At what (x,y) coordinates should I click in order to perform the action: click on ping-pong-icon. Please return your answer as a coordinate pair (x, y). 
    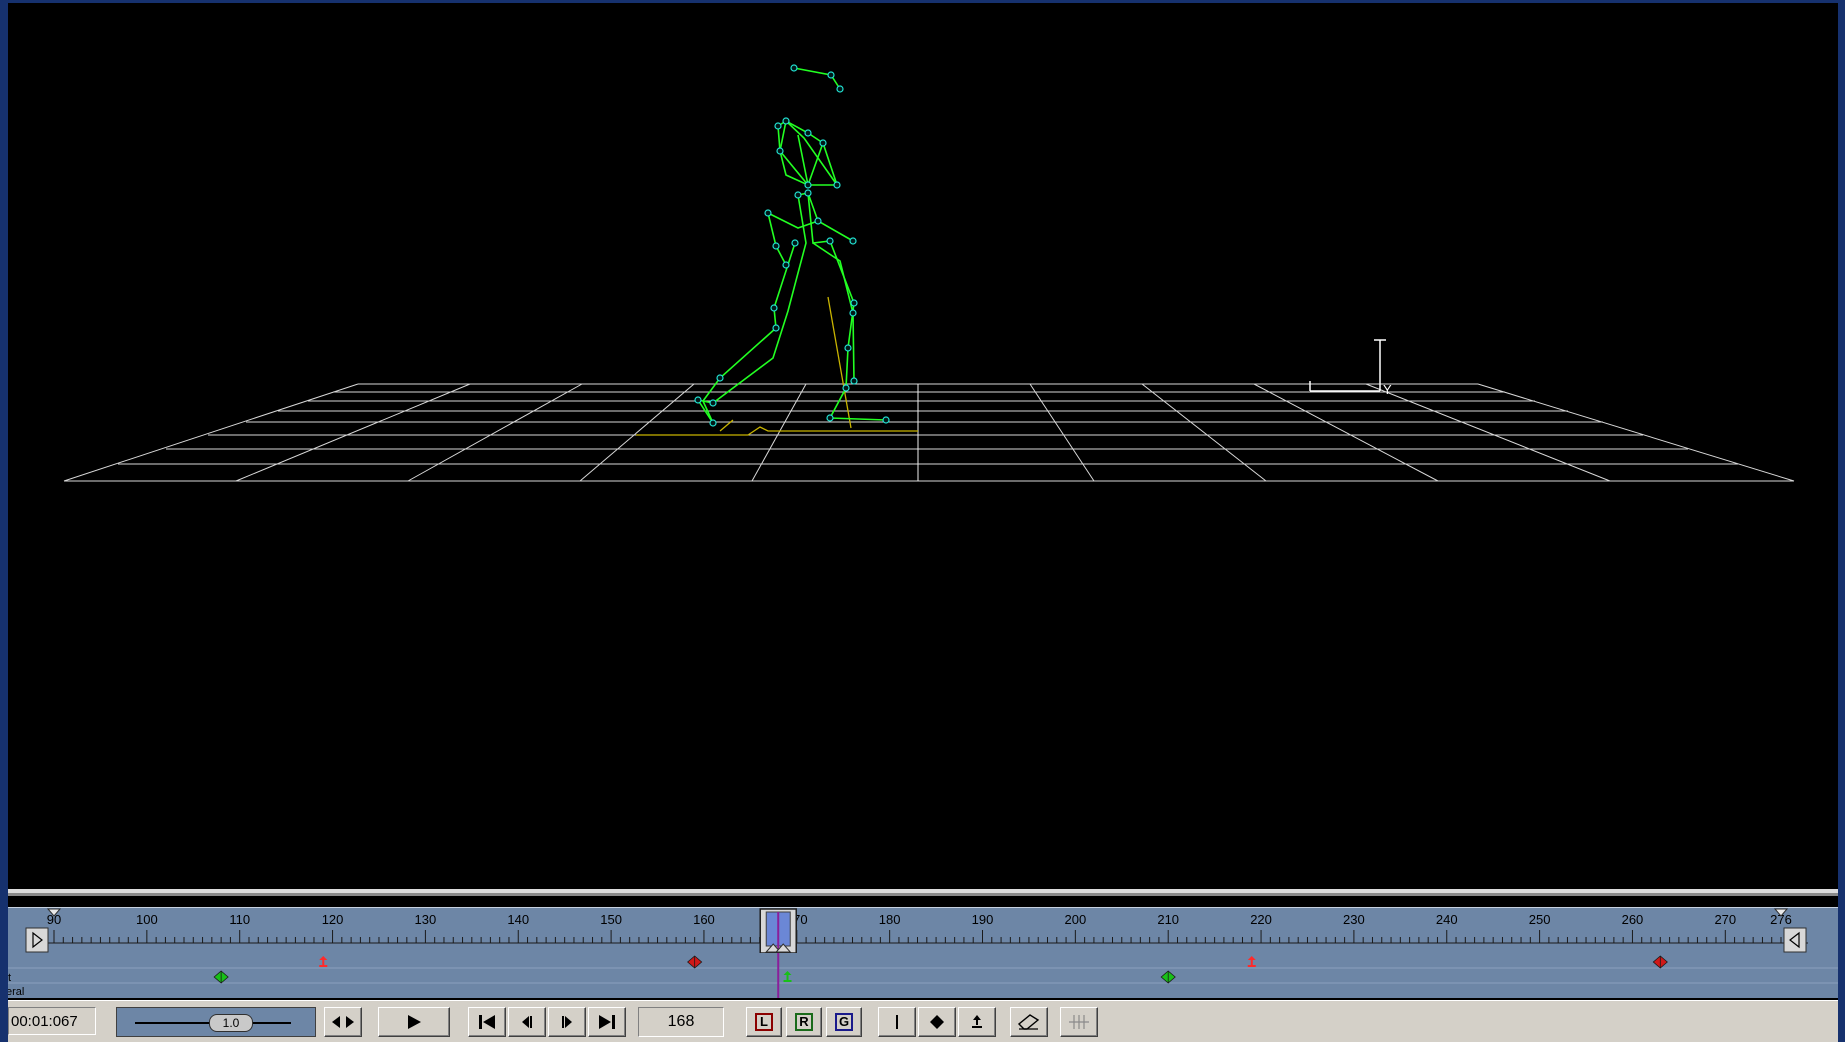
    Looking at the image, I should click on (343, 1022).